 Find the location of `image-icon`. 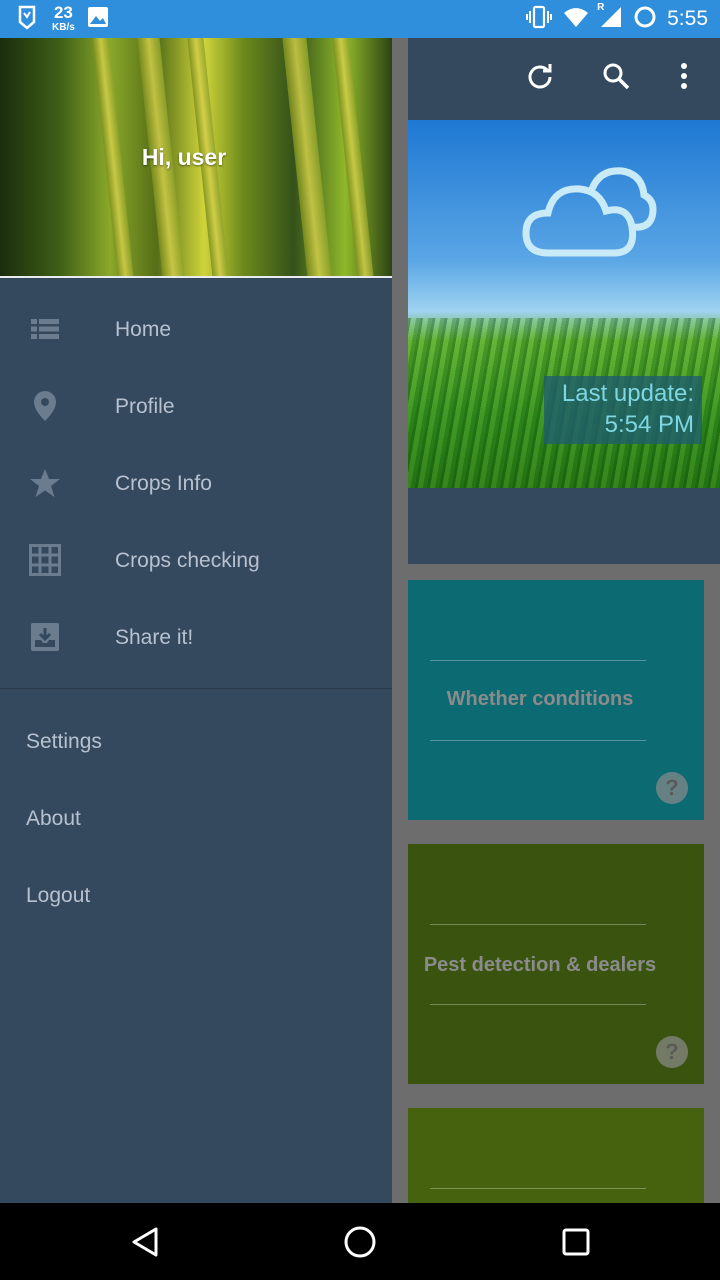

image-icon is located at coordinates (98, 19).